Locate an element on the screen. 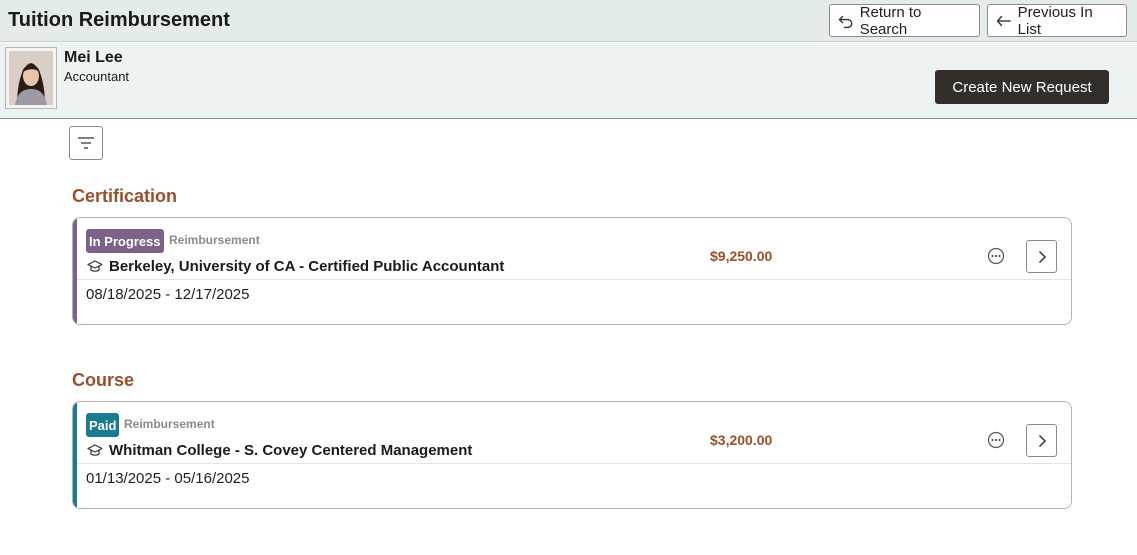  previous-in-list-label: Previous In List is located at coordinates (1055, 20).